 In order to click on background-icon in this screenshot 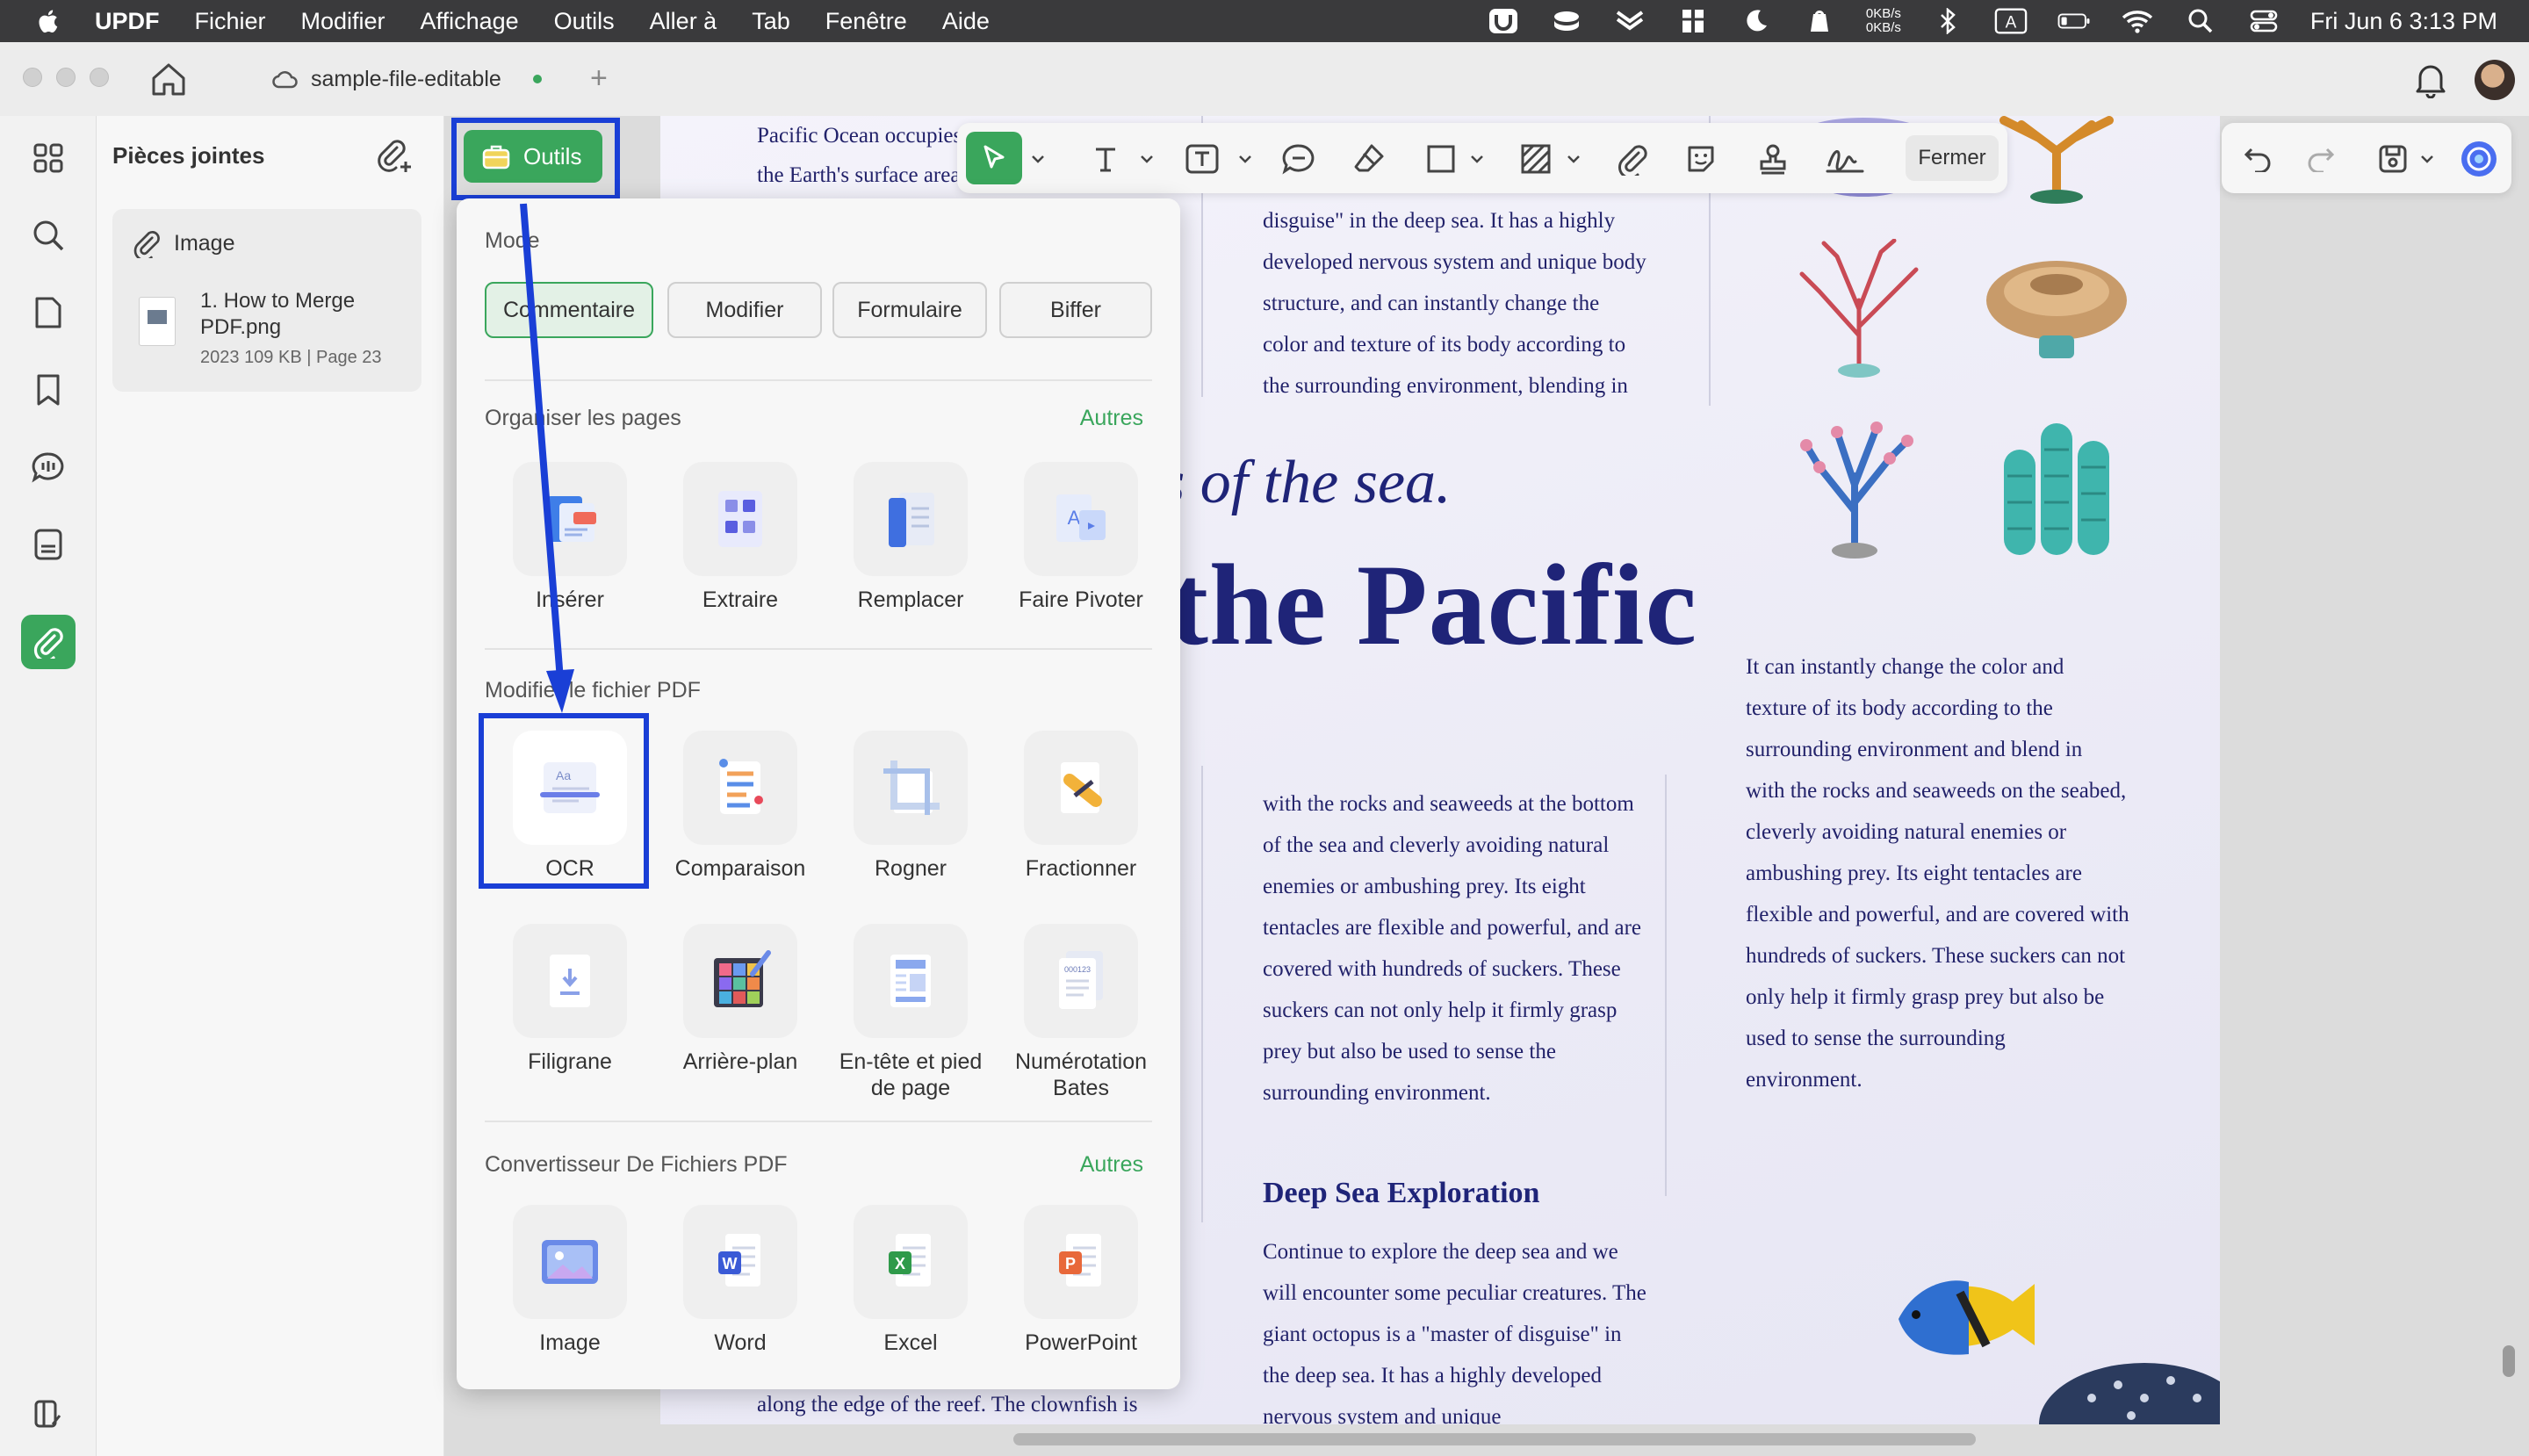, I will do `click(740, 981)`.